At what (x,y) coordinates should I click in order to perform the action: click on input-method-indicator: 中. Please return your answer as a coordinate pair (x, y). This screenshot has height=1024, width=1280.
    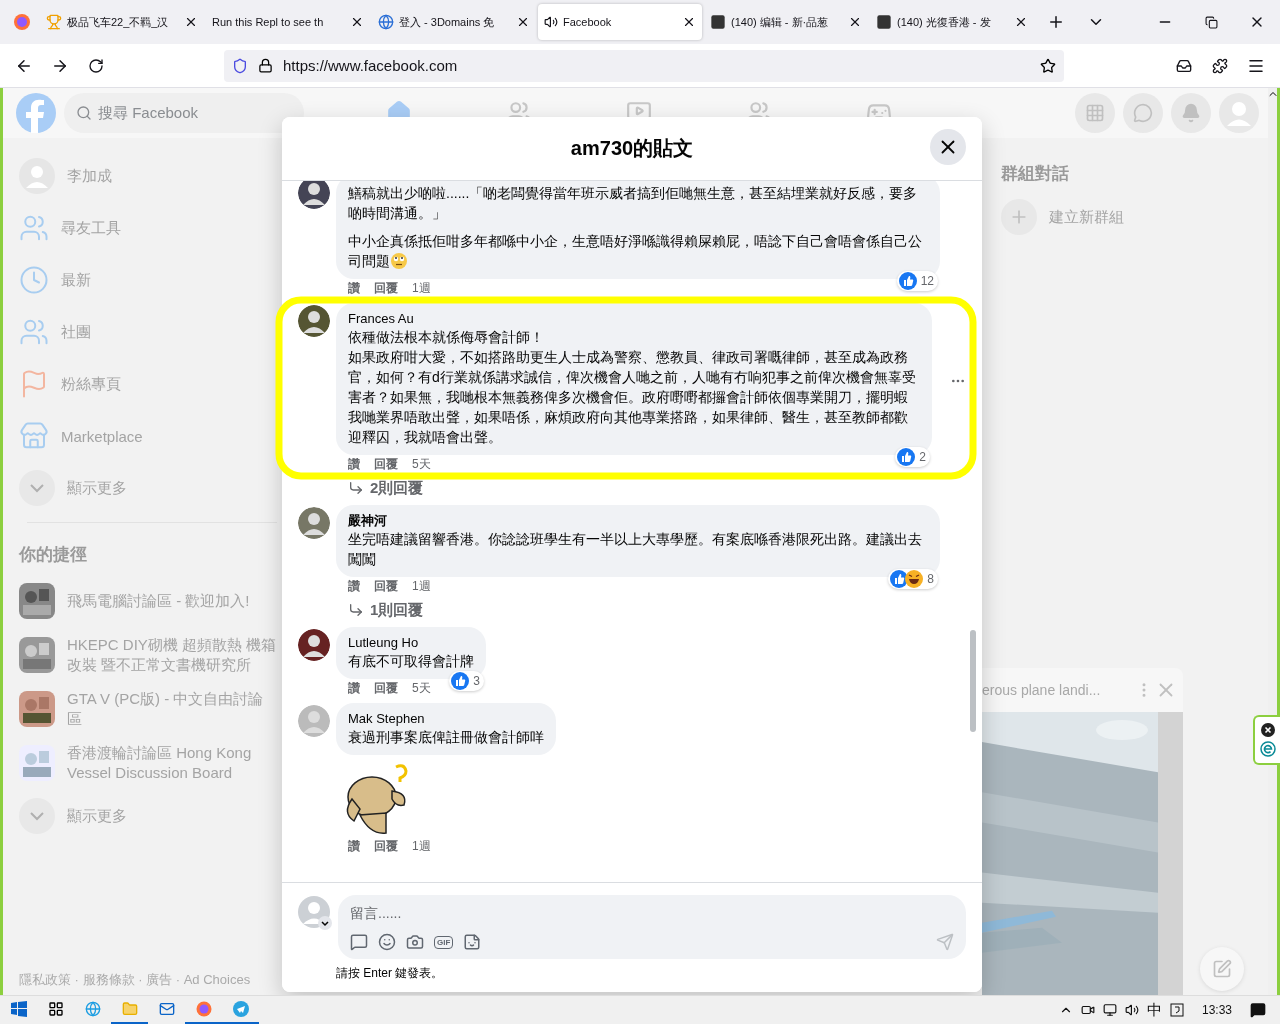
    Looking at the image, I should click on (1154, 1010).